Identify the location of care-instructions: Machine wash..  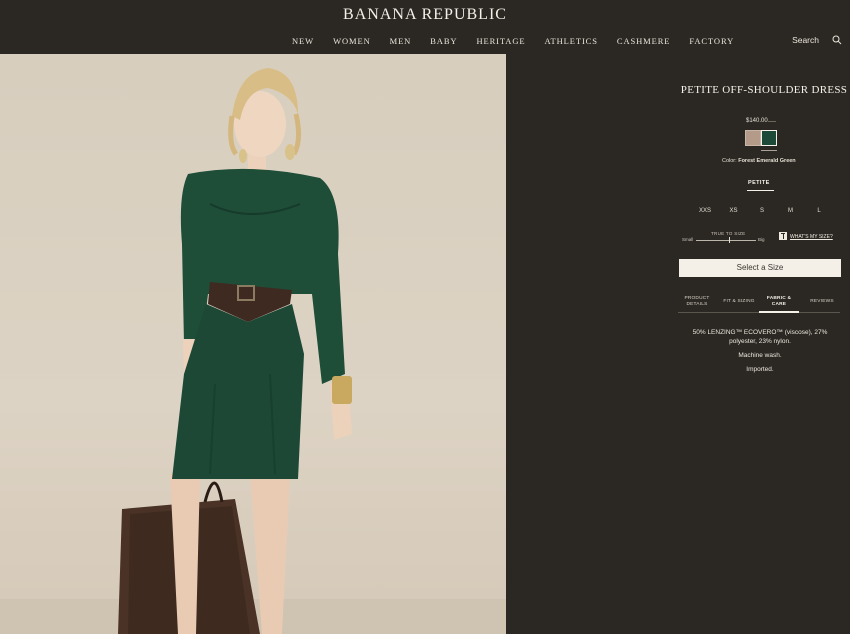
(760, 355).